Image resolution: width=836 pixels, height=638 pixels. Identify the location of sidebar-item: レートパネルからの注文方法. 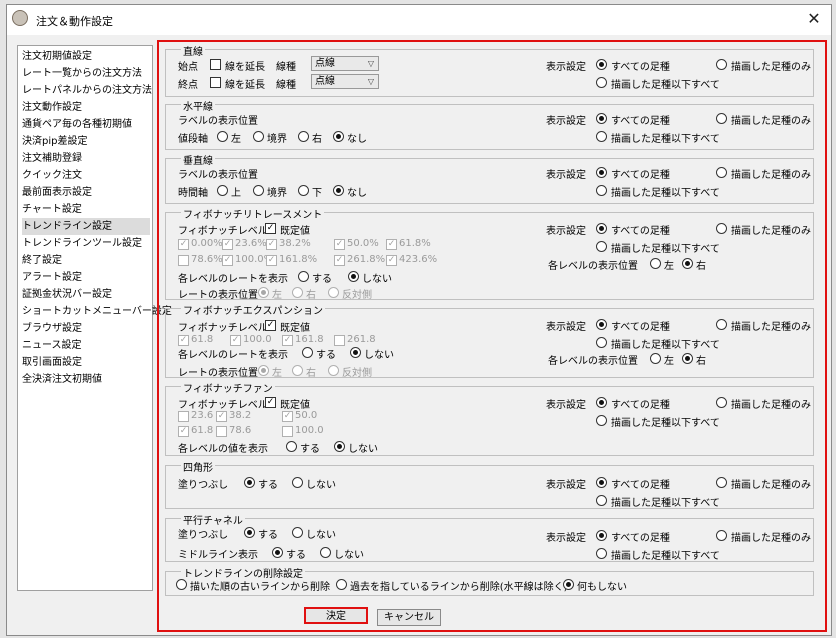
(87, 90).